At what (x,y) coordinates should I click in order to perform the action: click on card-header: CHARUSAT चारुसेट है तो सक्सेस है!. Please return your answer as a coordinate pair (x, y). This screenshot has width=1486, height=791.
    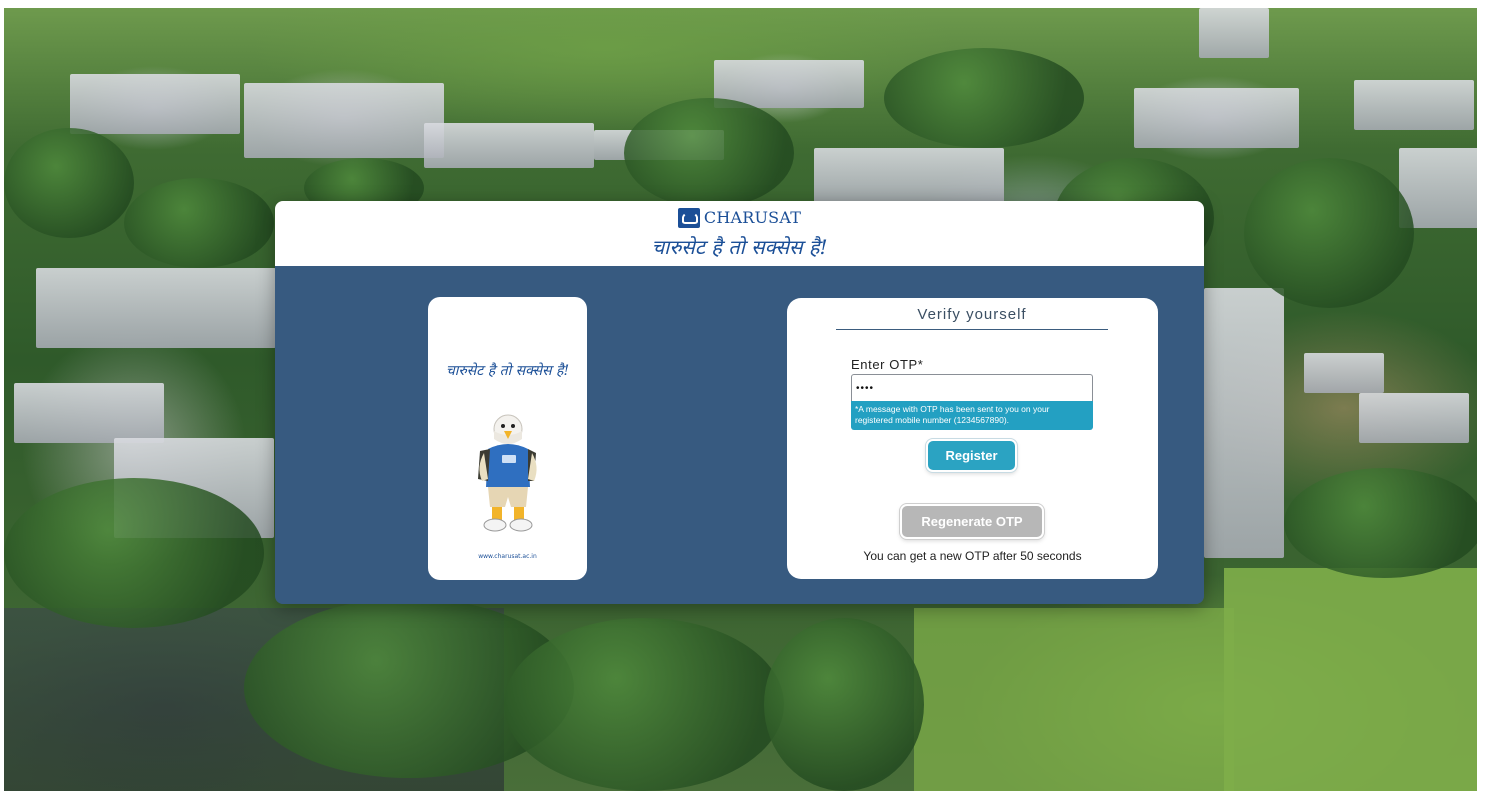
    Looking at the image, I should click on (739, 233).